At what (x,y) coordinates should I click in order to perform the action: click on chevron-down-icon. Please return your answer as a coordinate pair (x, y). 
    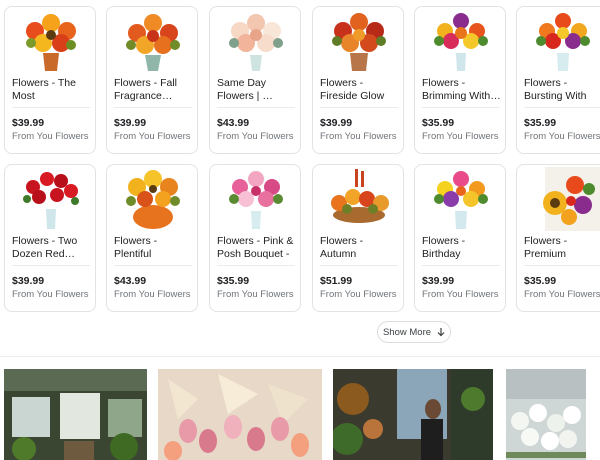
    Looking at the image, I should click on (441, 331).